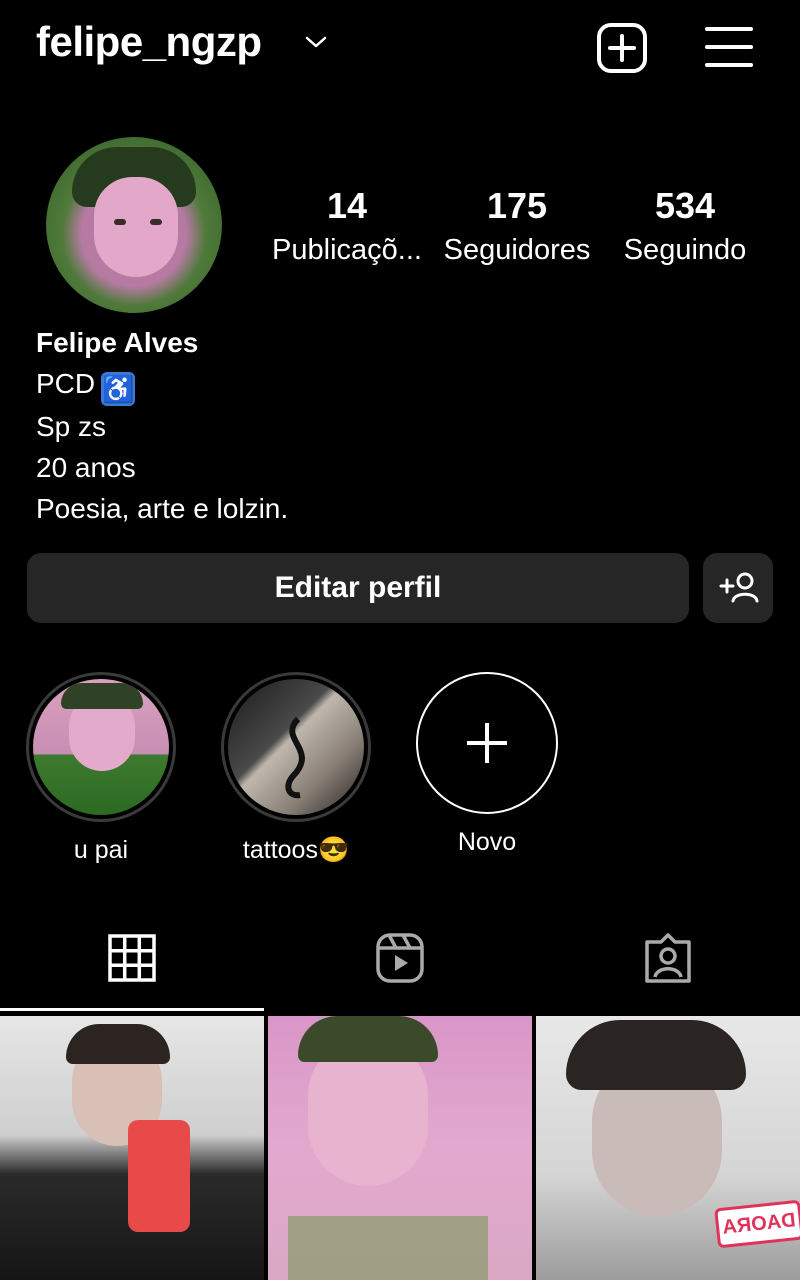 The image size is (800, 1280). What do you see at coordinates (347, 205) in the screenshot?
I see `stat-posts-count: 14` at bounding box center [347, 205].